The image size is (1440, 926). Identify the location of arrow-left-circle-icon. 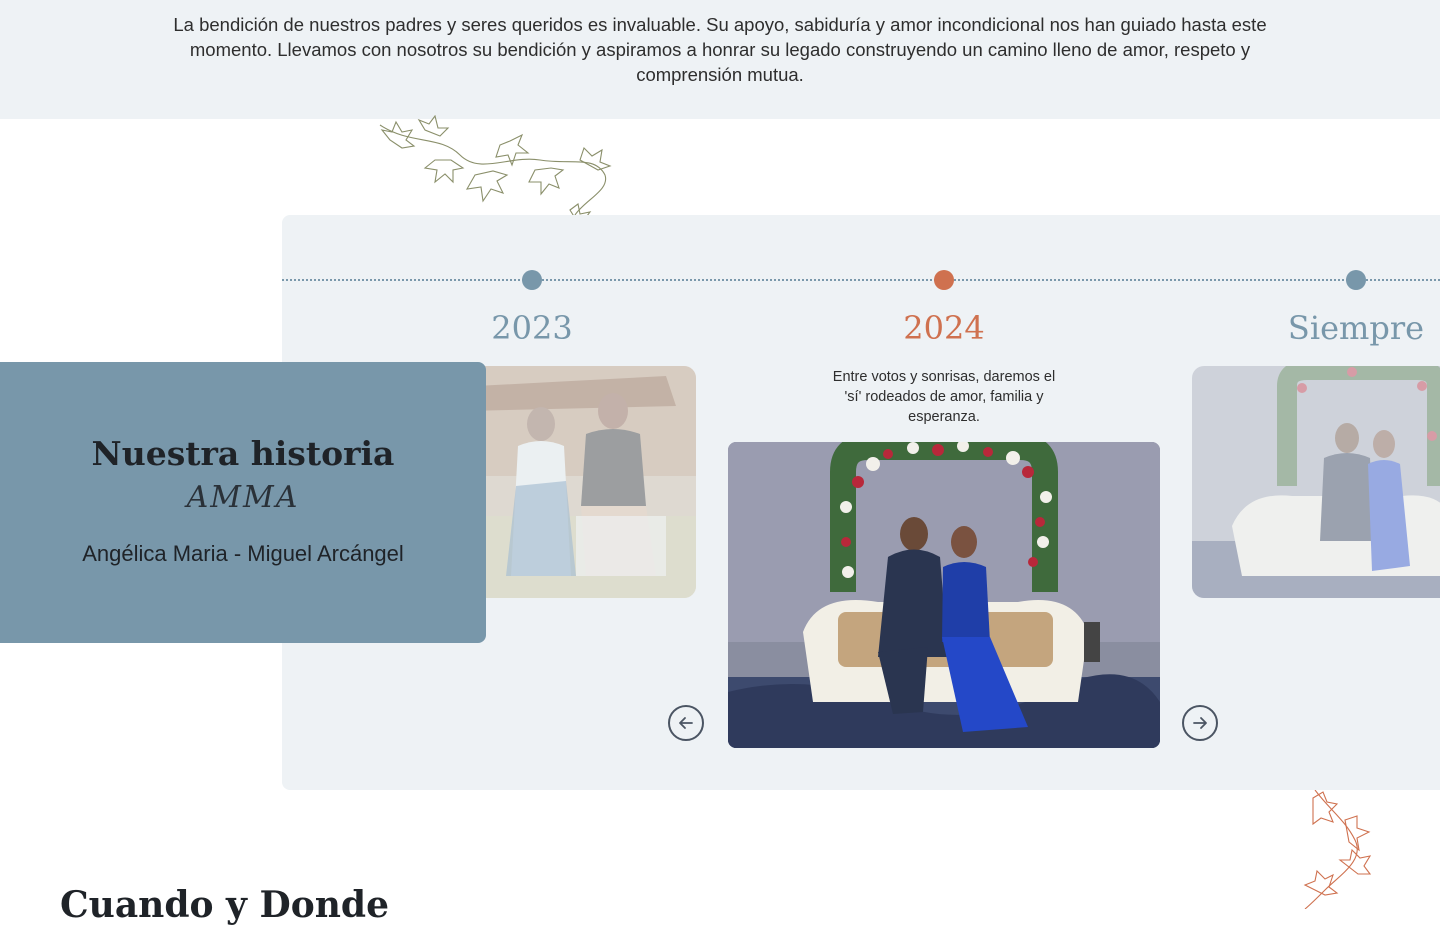
(686, 723).